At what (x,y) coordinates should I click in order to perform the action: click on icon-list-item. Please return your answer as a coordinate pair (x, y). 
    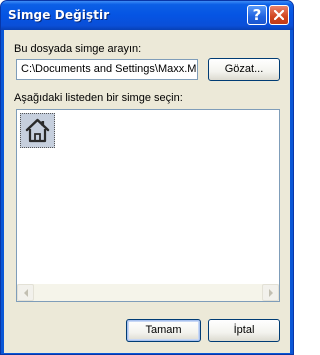
    Looking at the image, I should click on (37, 130).